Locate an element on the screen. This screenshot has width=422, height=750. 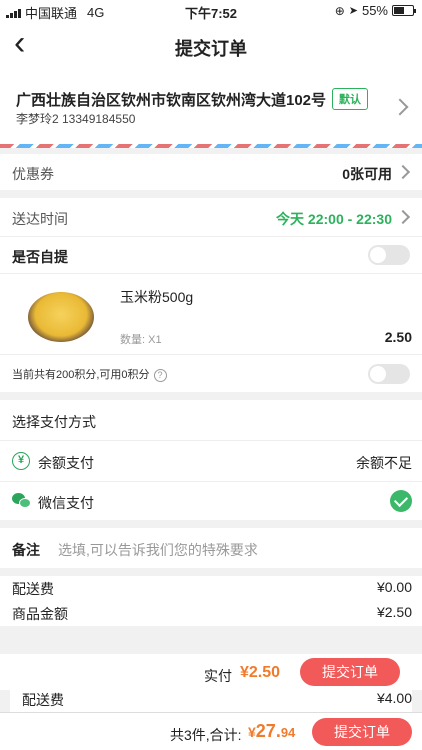
fees-section: 配送费 ¥0.00 商品金额 ¥2.50 is located at coordinates (211, 601).